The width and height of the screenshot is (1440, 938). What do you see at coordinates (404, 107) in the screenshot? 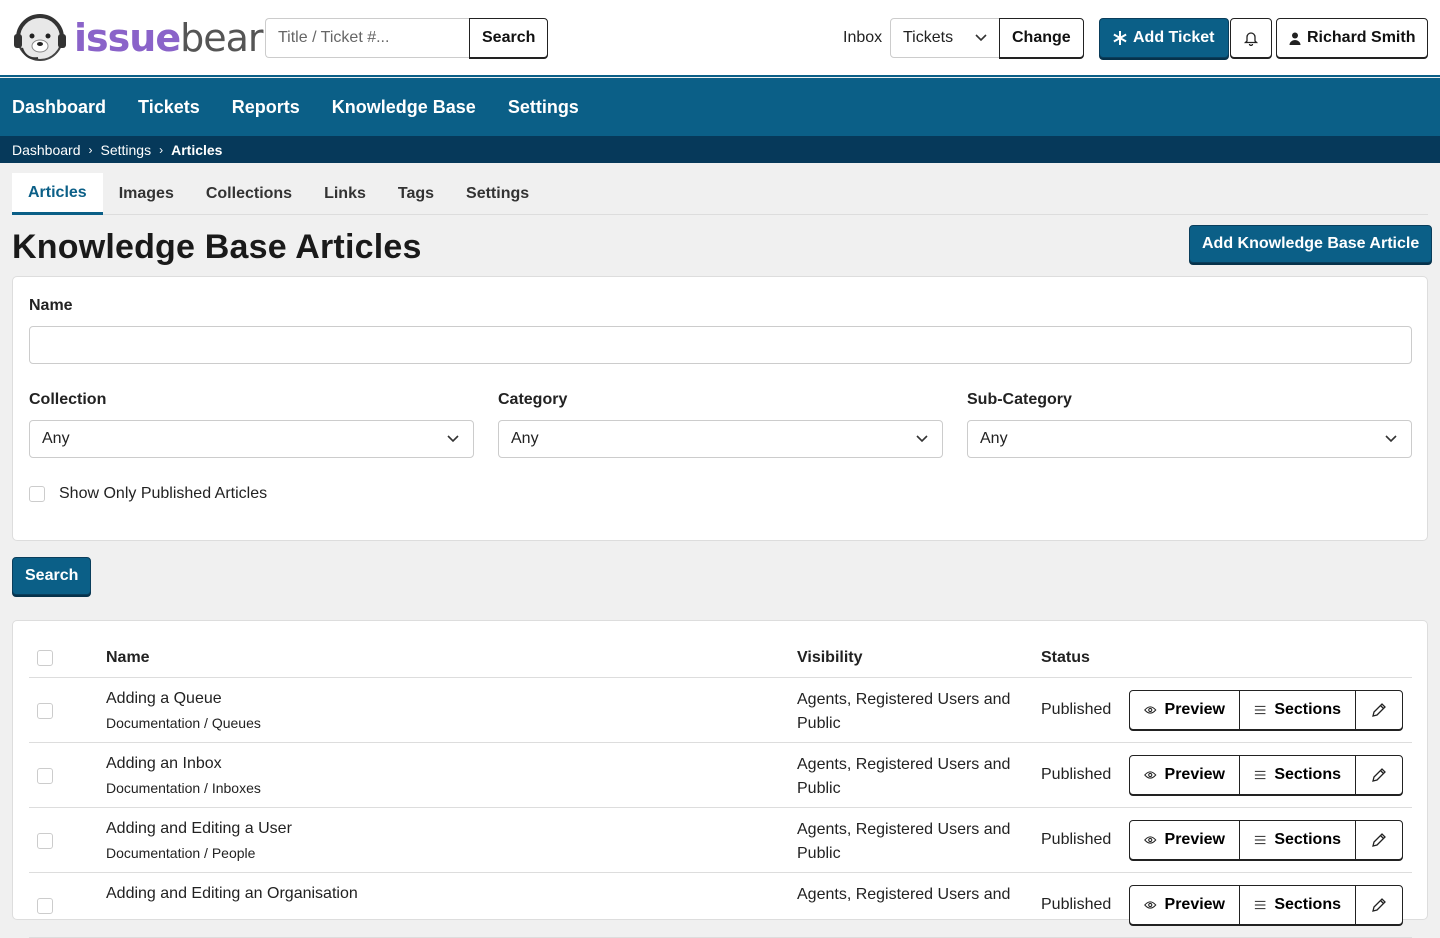
I see `nav-knowledge-base: Knowledge Base` at bounding box center [404, 107].